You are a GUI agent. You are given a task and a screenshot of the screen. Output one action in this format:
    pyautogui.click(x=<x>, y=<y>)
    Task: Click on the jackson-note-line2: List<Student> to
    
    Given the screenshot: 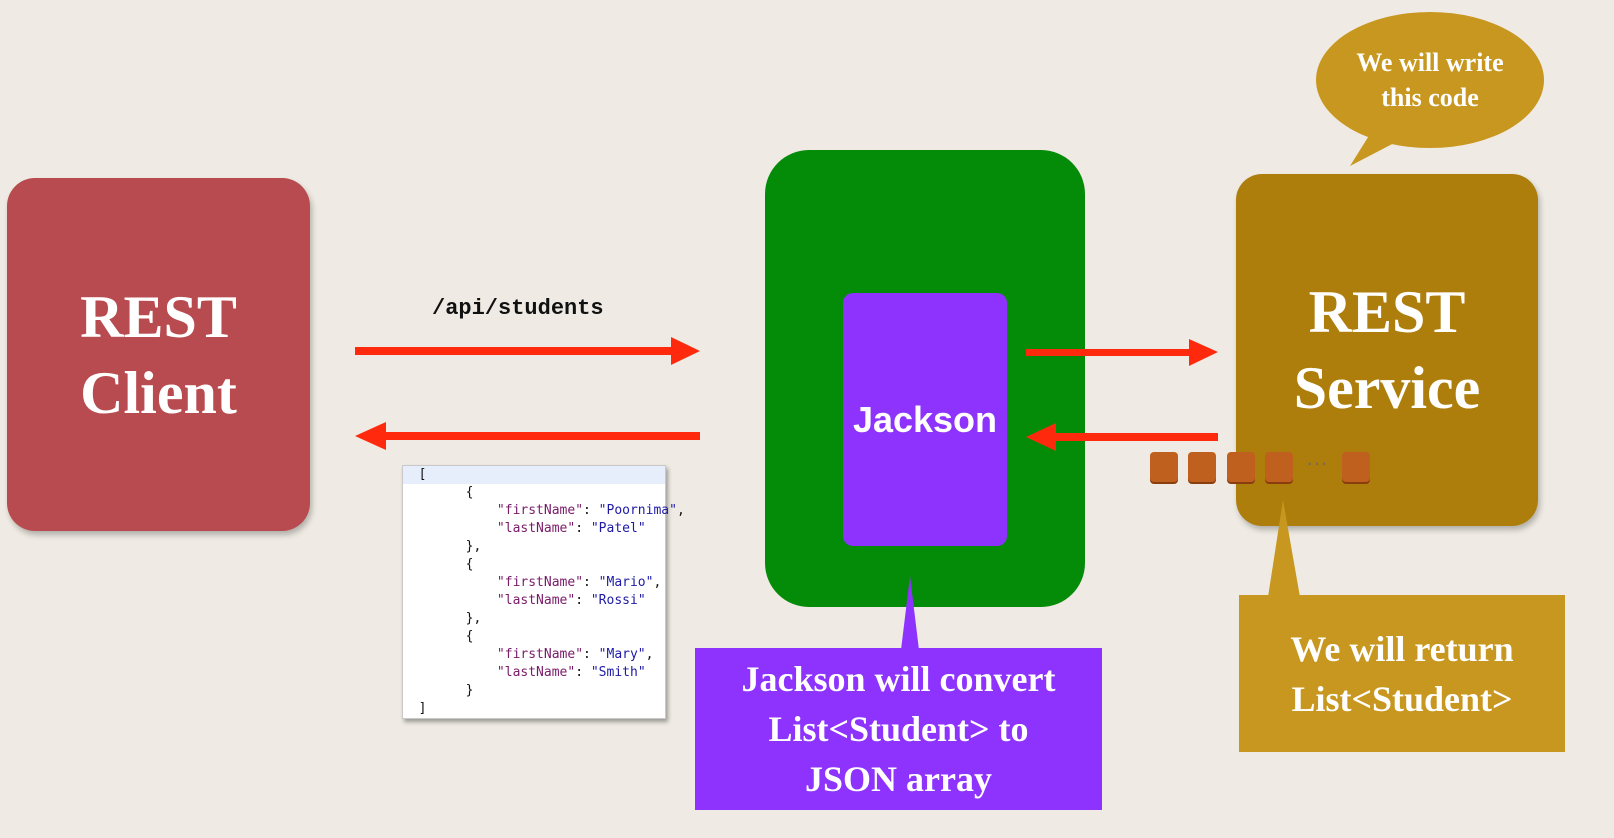 What is the action you would take?
    pyautogui.click(x=898, y=729)
    